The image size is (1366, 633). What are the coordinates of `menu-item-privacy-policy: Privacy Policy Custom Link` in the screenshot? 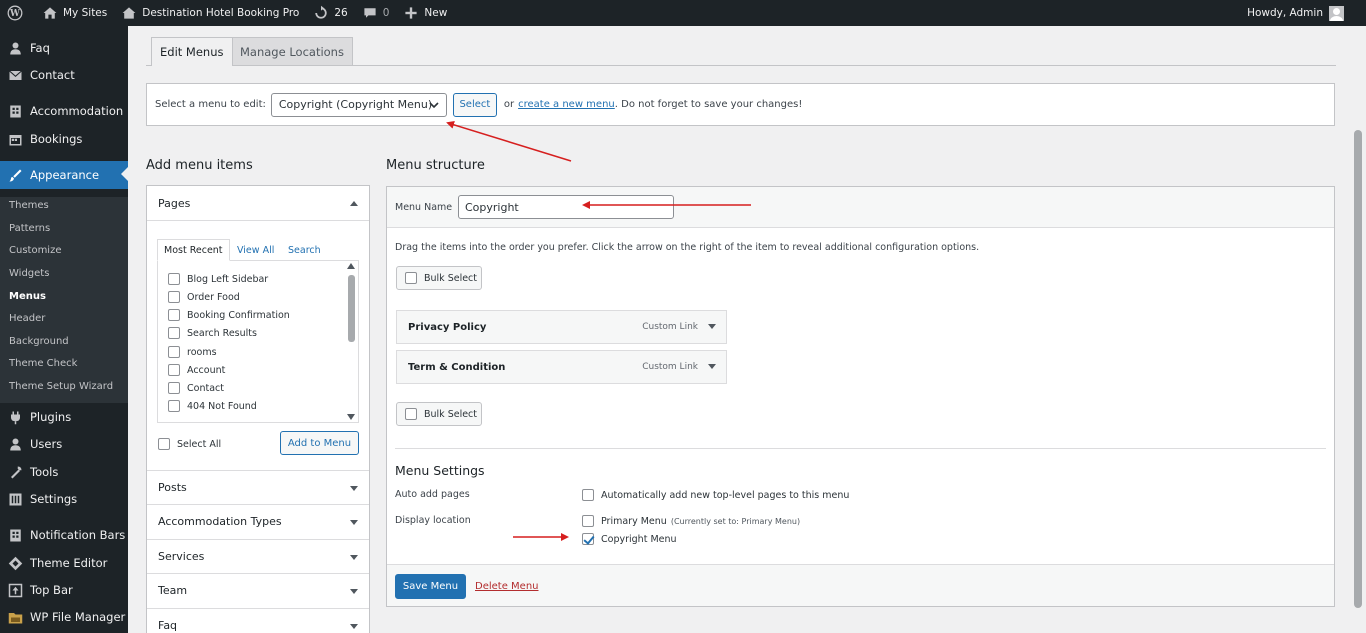 It's located at (561, 327).